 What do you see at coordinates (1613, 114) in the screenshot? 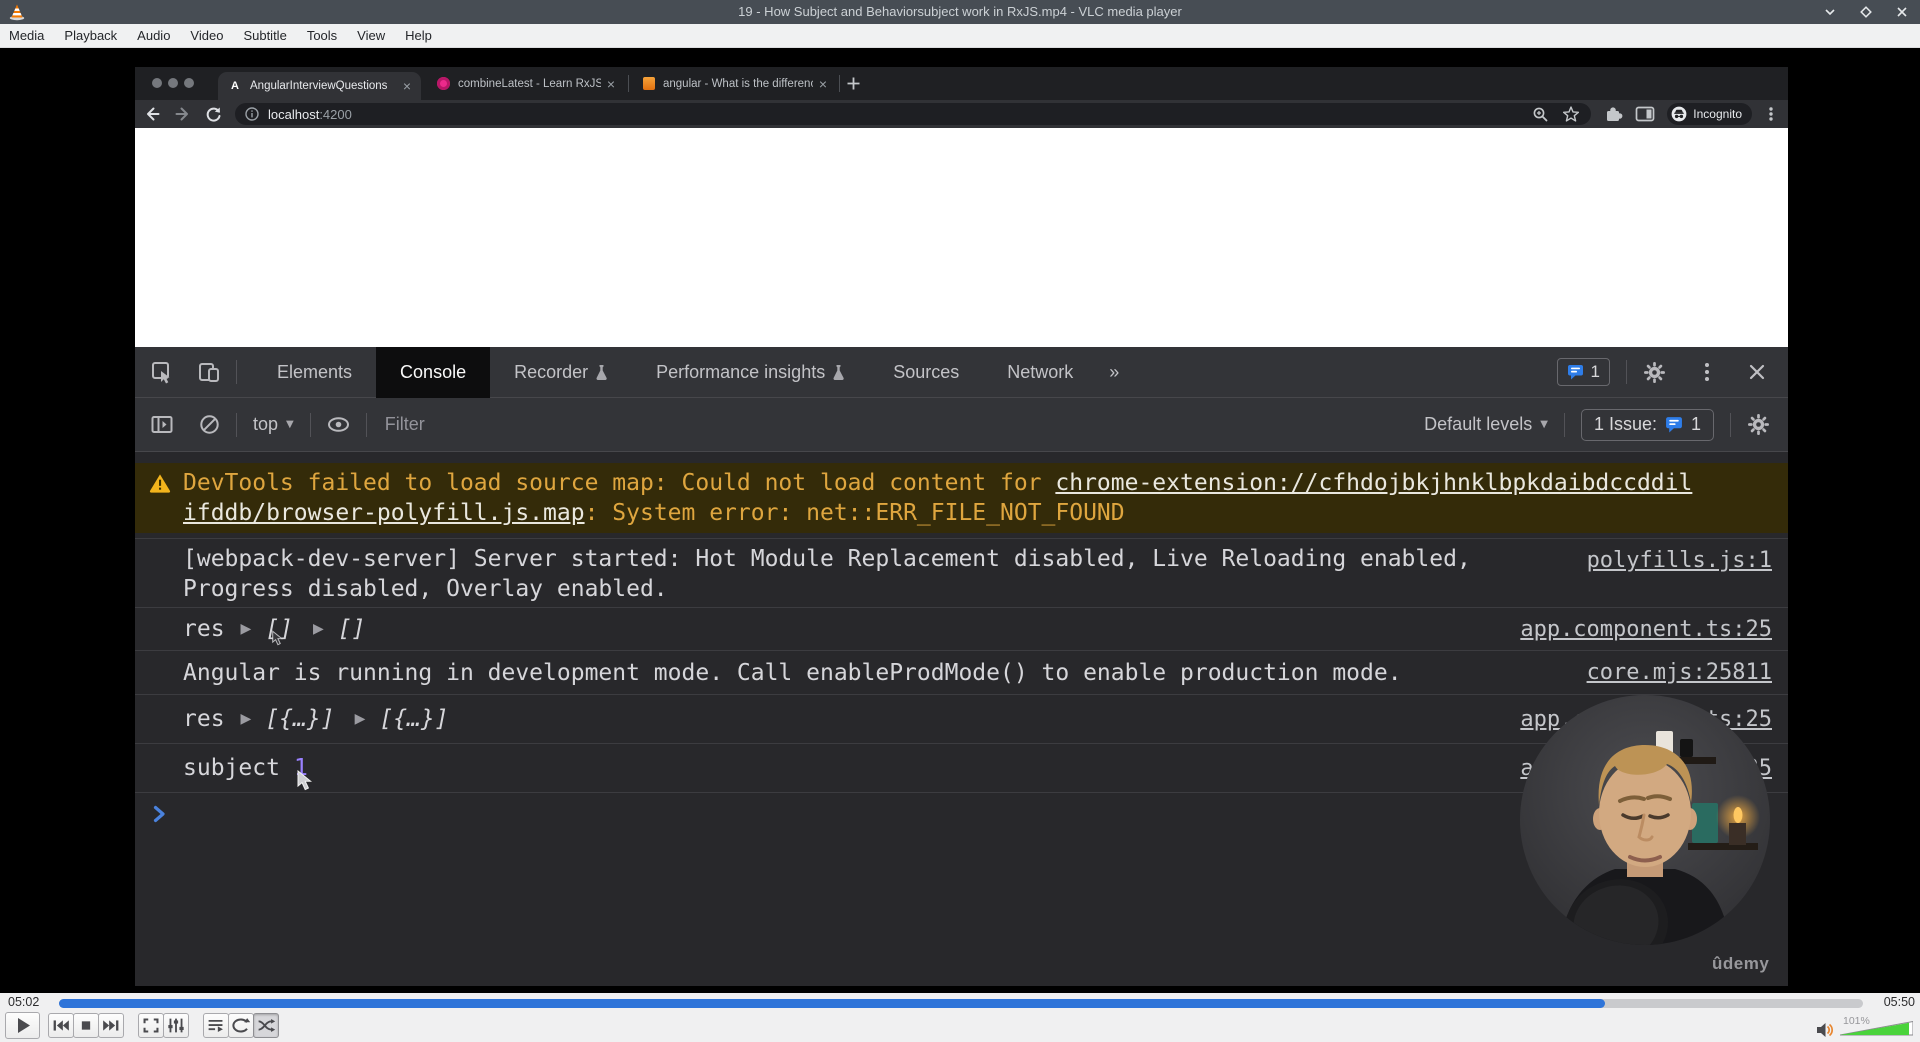
I see `extensions-icon` at bounding box center [1613, 114].